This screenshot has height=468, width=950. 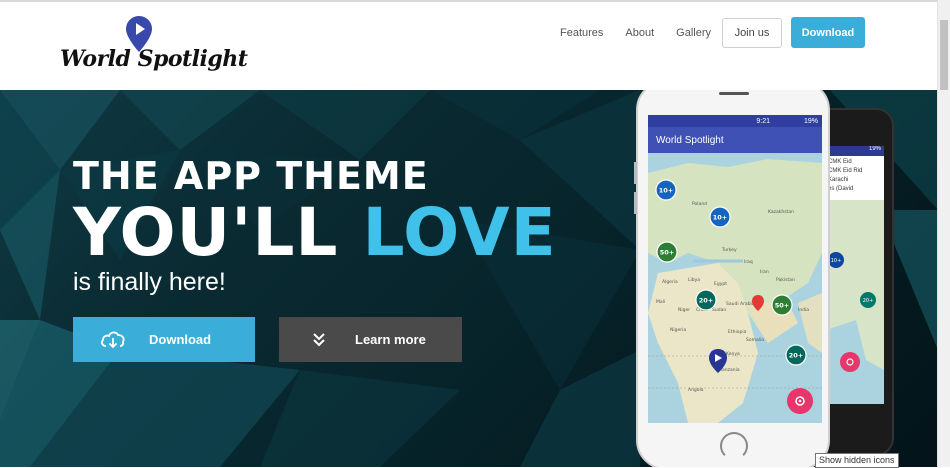 What do you see at coordinates (840, 162) in the screenshot?
I see `phone-back-list-line: CMK Eid` at bounding box center [840, 162].